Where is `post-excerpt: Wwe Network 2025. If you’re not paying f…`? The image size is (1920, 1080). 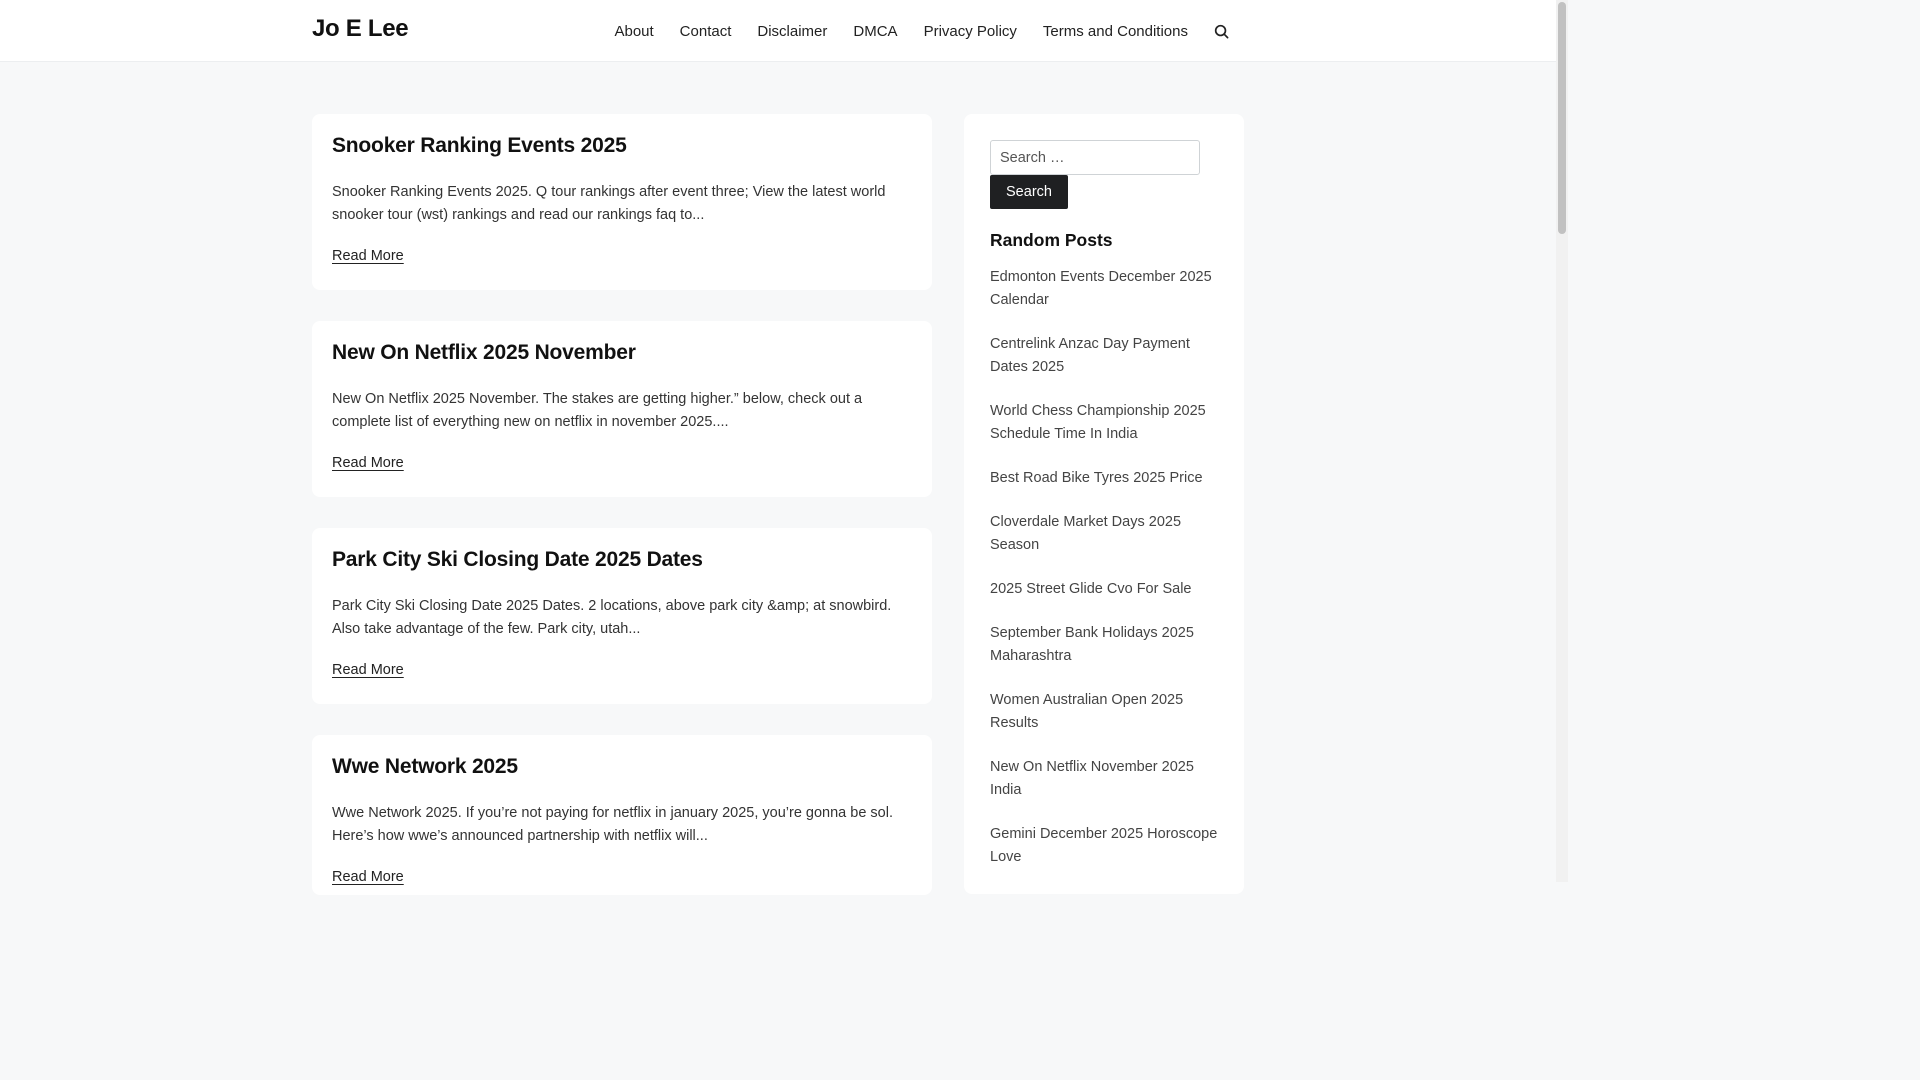 post-excerpt: Wwe Network 2025. If you’re not paying f… is located at coordinates (612, 824).